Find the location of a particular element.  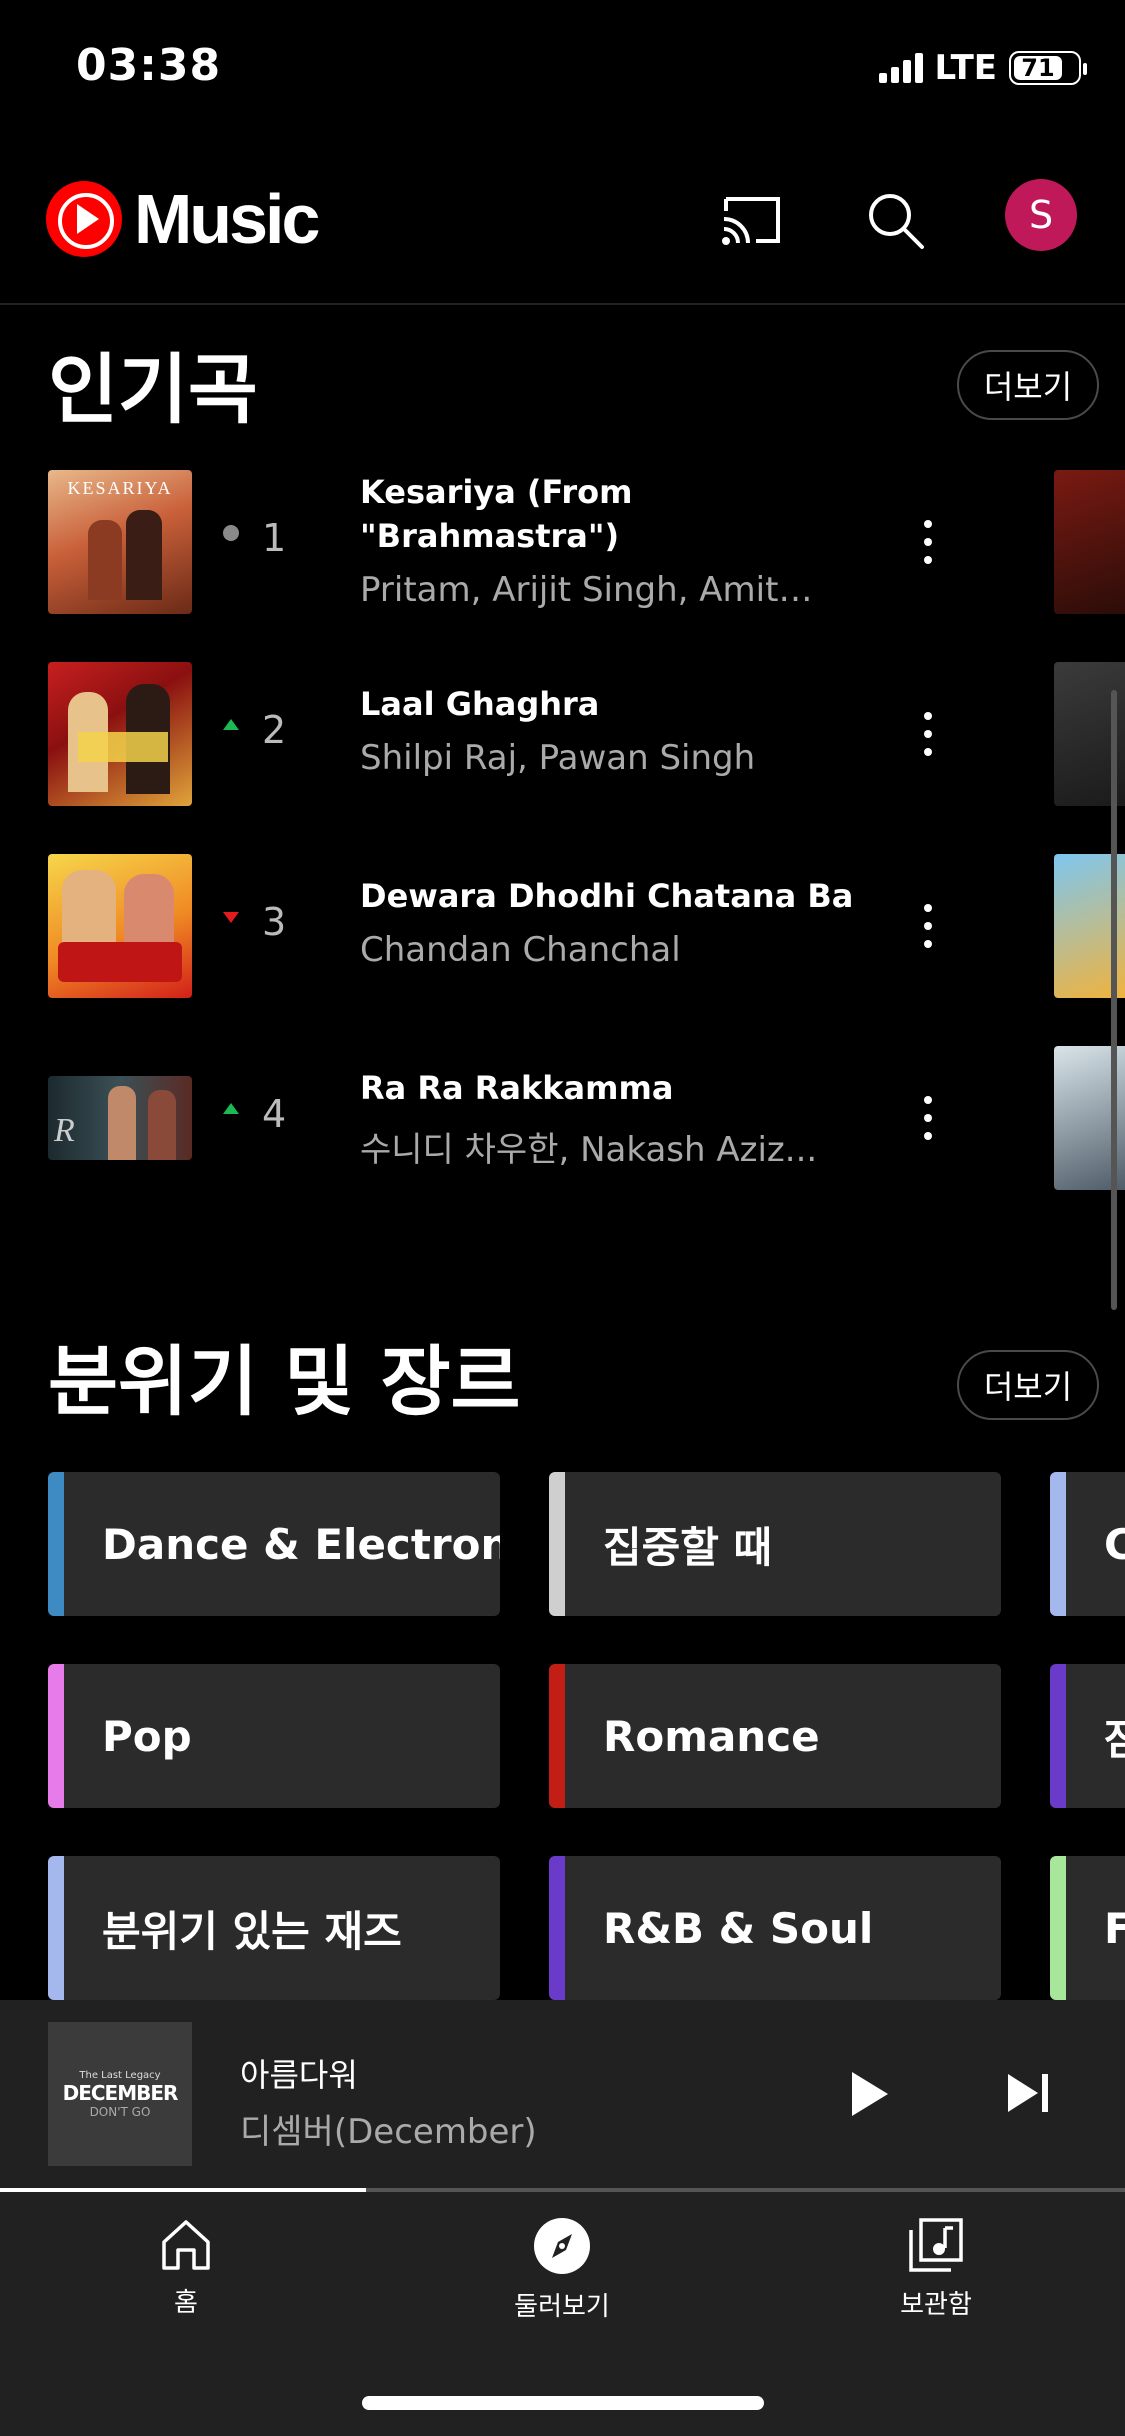

app-header: Music S is located at coordinates (562, 220).